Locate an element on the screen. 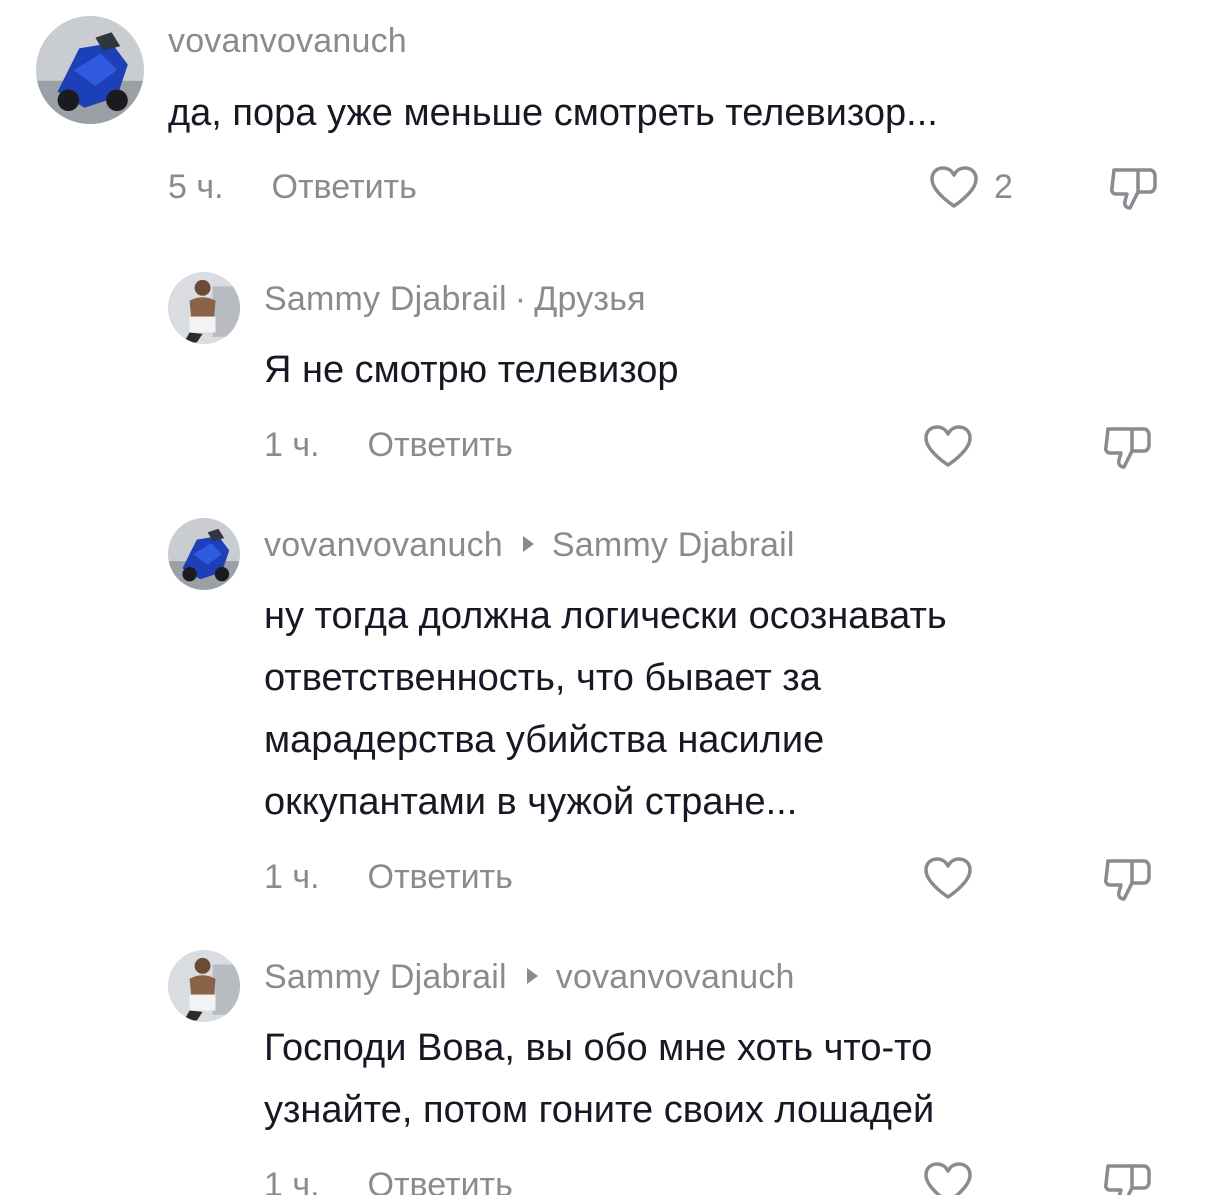 The height and width of the screenshot is (1195, 1206). comment-text-line: узнайте, потом гоните своих лошадей is located at coordinates (599, 1110).